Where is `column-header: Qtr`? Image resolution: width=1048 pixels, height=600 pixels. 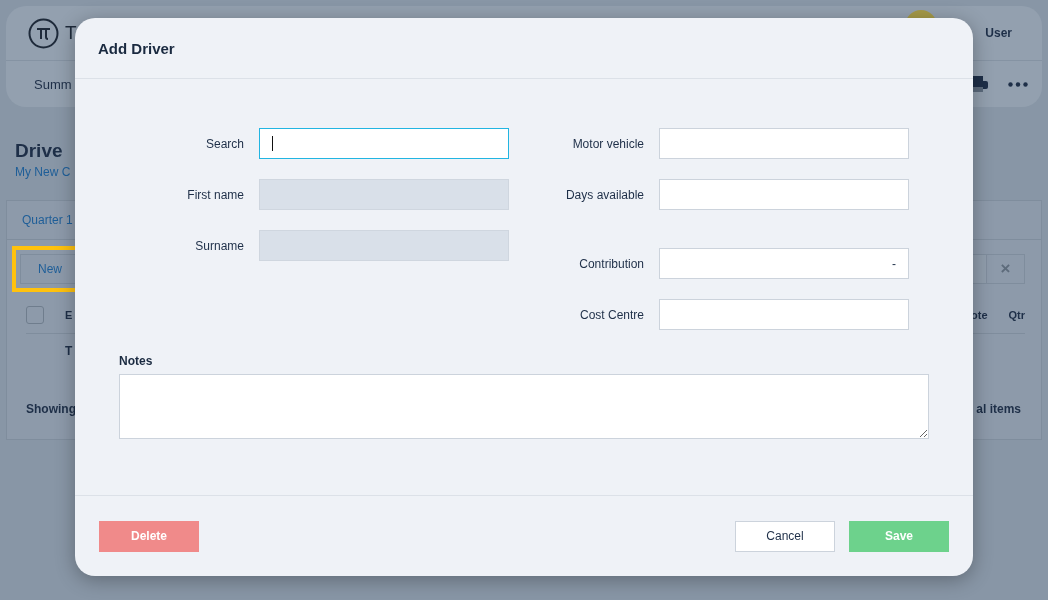 column-header: Qtr is located at coordinates (1016, 315).